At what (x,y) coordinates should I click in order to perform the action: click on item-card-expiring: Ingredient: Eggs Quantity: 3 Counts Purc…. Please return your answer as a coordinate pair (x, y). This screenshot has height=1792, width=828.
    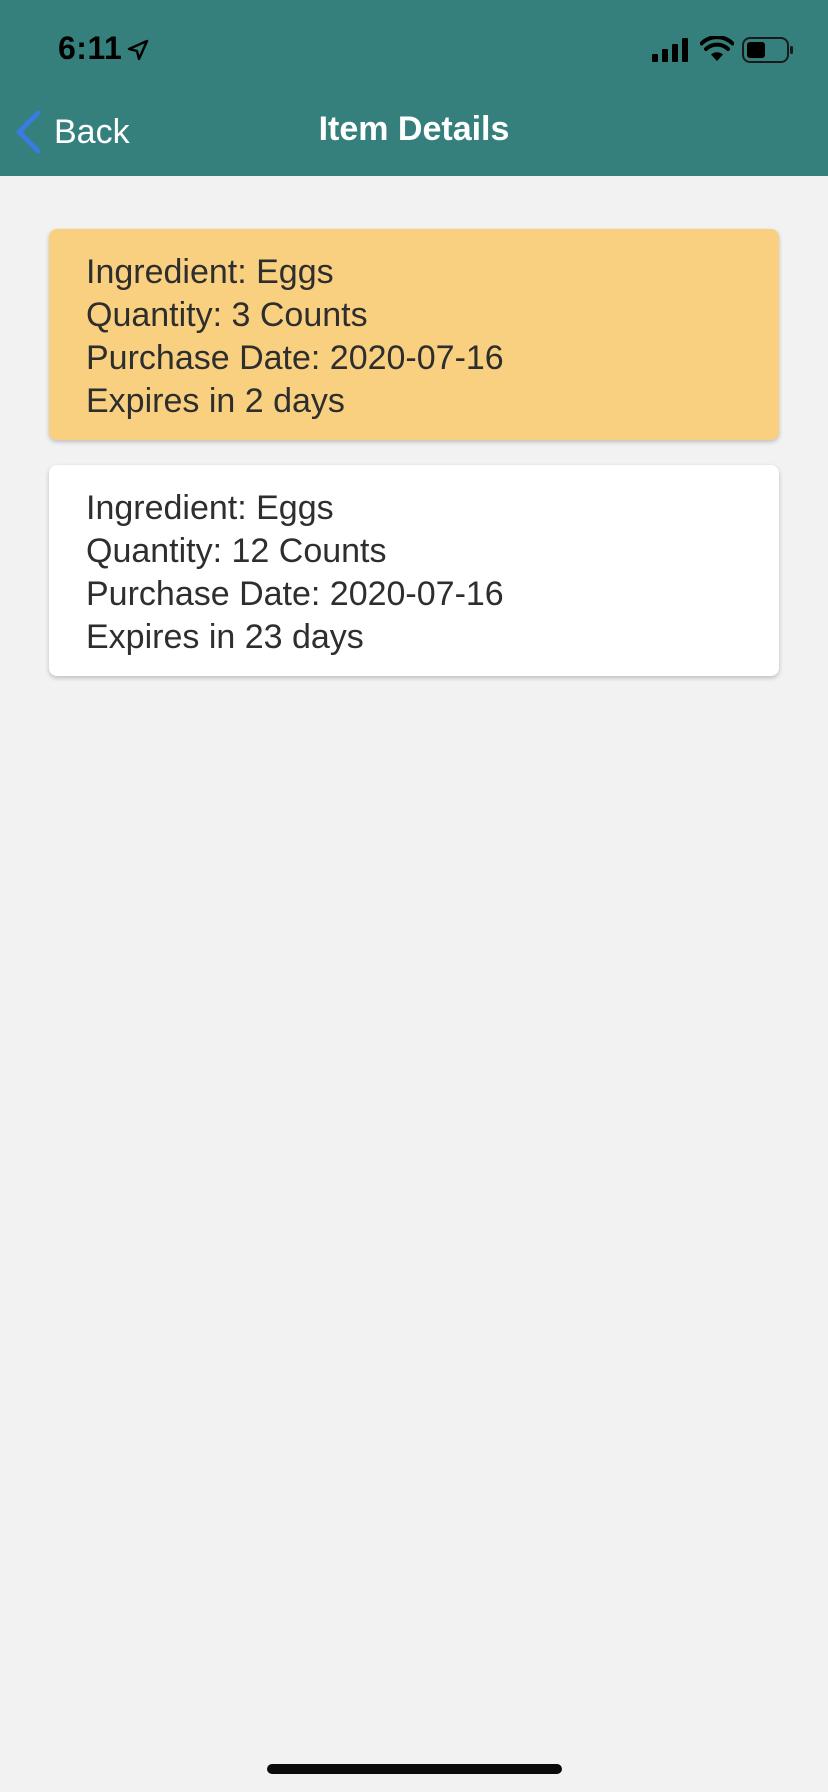
    Looking at the image, I should click on (414, 334).